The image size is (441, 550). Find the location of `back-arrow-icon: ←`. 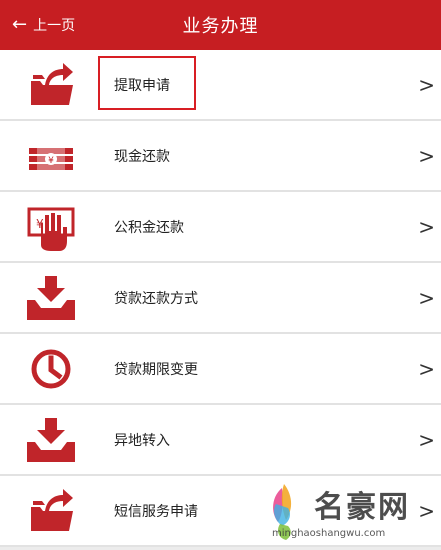

back-arrow-icon: ← is located at coordinates (20, 24).